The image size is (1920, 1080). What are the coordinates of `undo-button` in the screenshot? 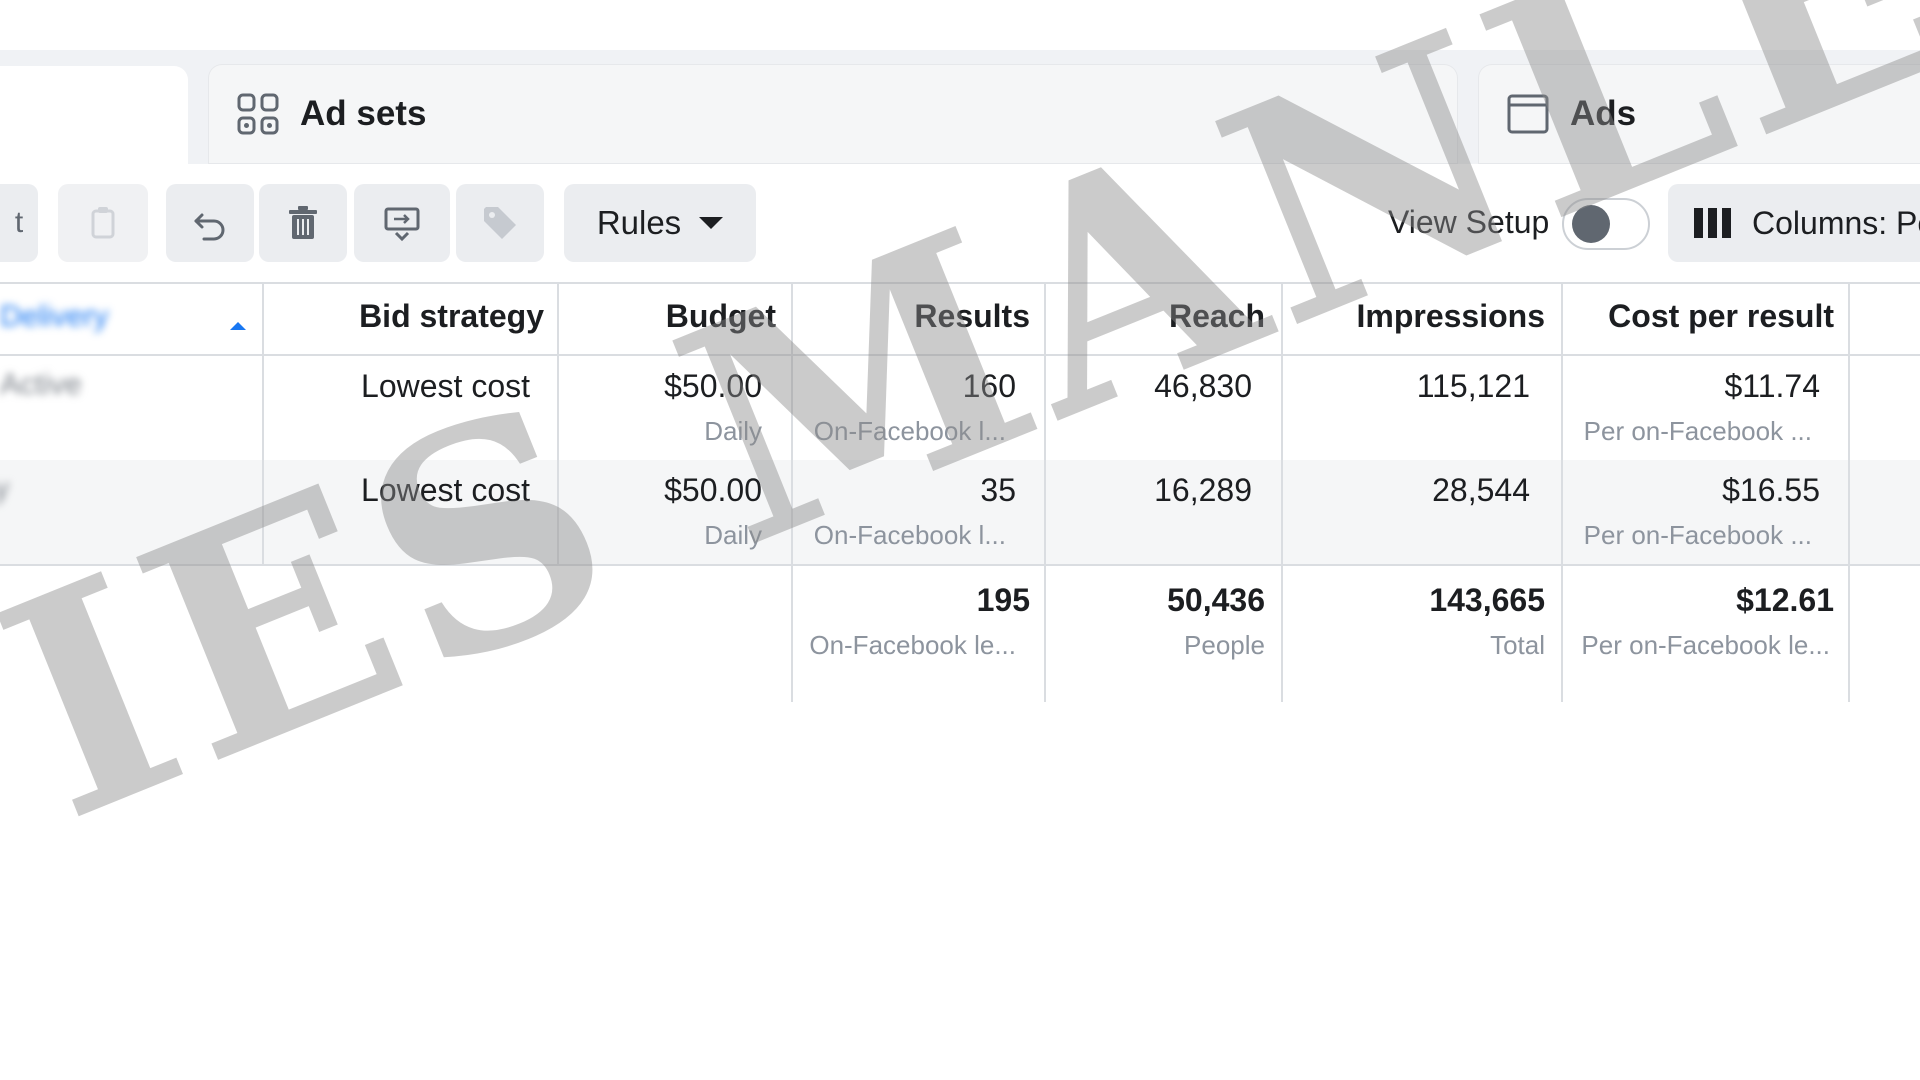 It's located at (210, 223).